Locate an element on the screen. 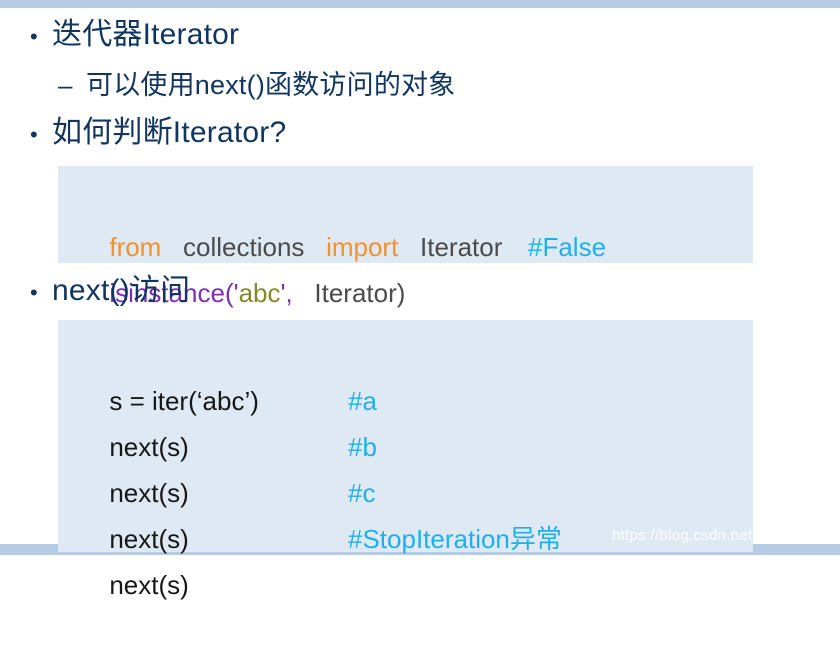 The width and height of the screenshot is (840, 654). code-comment: #a is located at coordinates (362, 401).